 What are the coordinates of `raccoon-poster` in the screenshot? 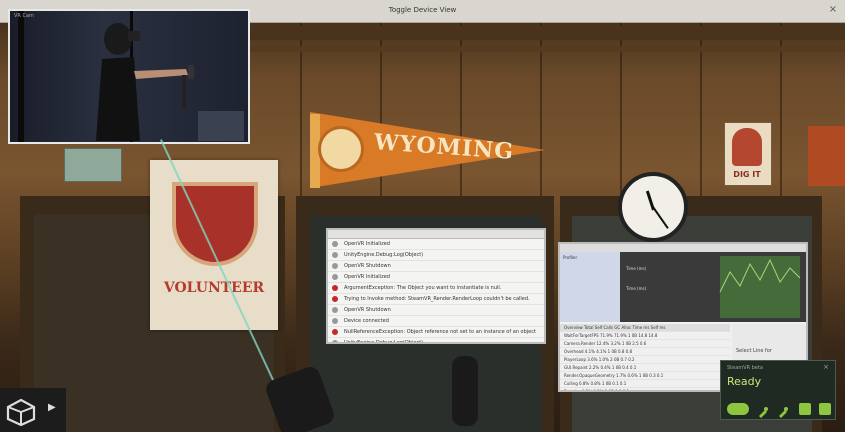 It's located at (93, 165).